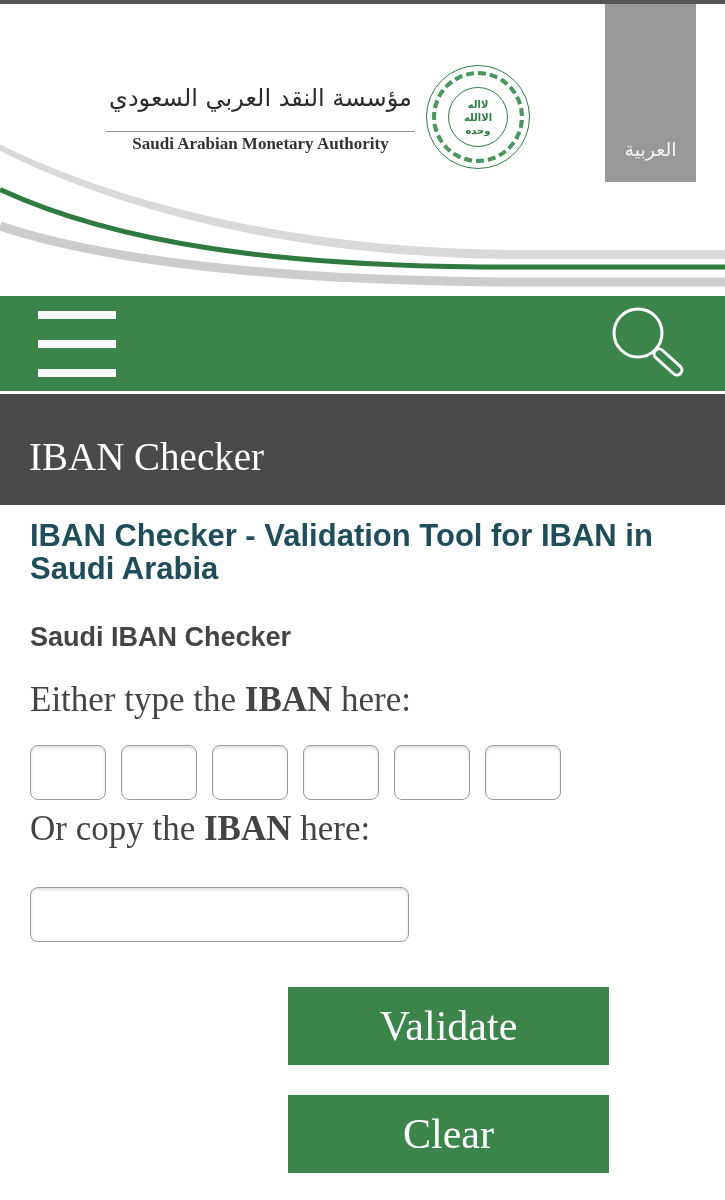 The image size is (725, 1200). I want to click on iban-field, so click(219, 914).